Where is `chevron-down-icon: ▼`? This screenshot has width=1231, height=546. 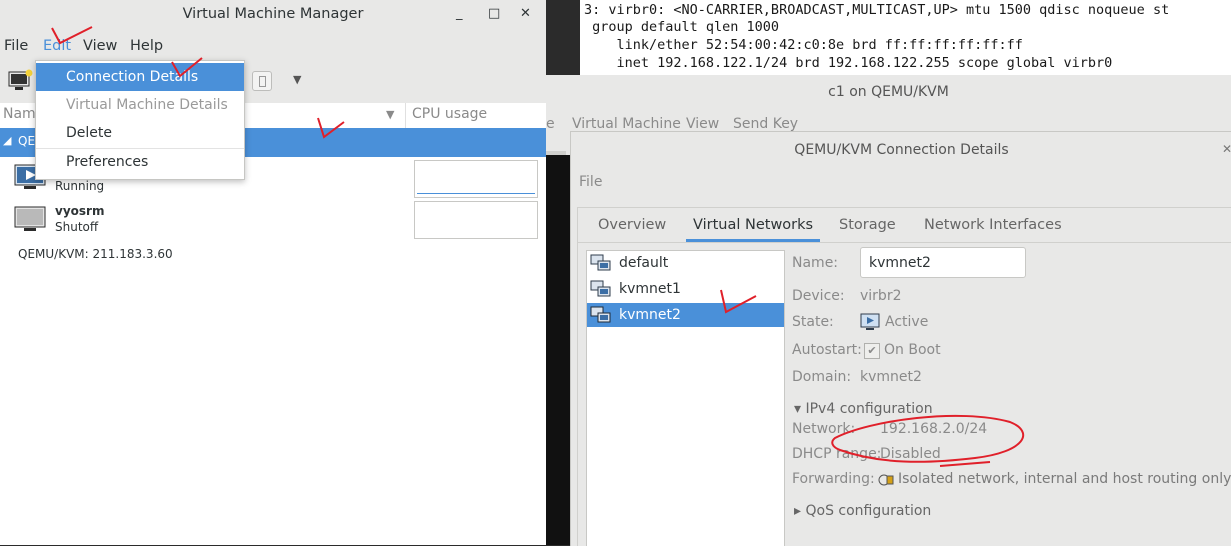 chevron-down-icon: ▼ is located at coordinates (297, 79).